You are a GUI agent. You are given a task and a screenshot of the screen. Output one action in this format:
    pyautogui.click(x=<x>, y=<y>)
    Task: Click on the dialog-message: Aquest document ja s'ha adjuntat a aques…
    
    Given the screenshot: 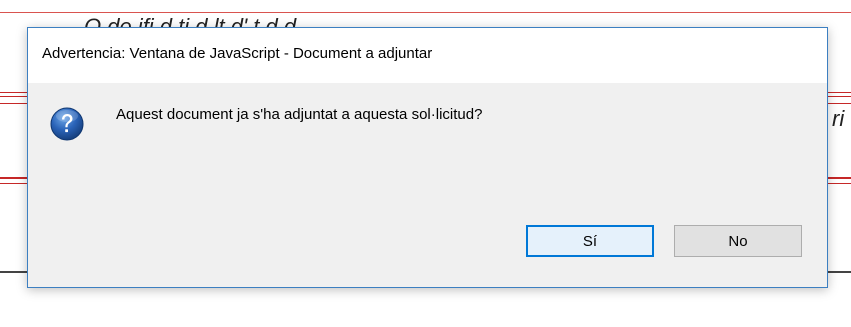 What is the action you would take?
    pyautogui.click(x=299, y=114)
    